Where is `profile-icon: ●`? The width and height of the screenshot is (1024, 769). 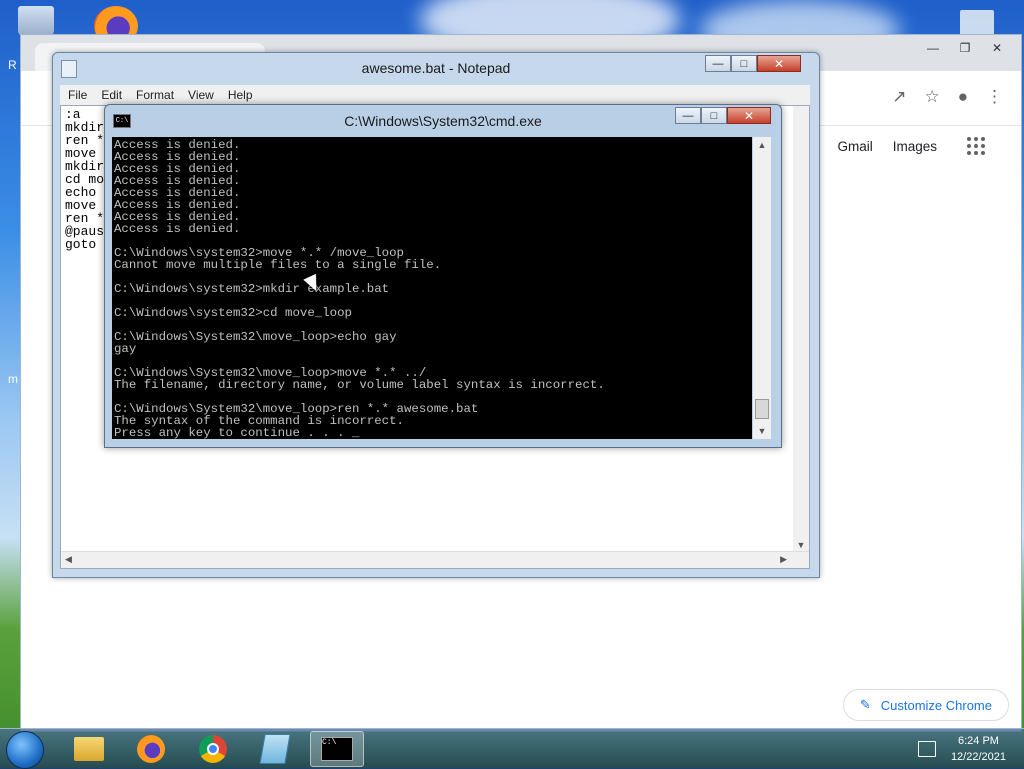
profile-icon: ● is located at coordinates (963, 97).